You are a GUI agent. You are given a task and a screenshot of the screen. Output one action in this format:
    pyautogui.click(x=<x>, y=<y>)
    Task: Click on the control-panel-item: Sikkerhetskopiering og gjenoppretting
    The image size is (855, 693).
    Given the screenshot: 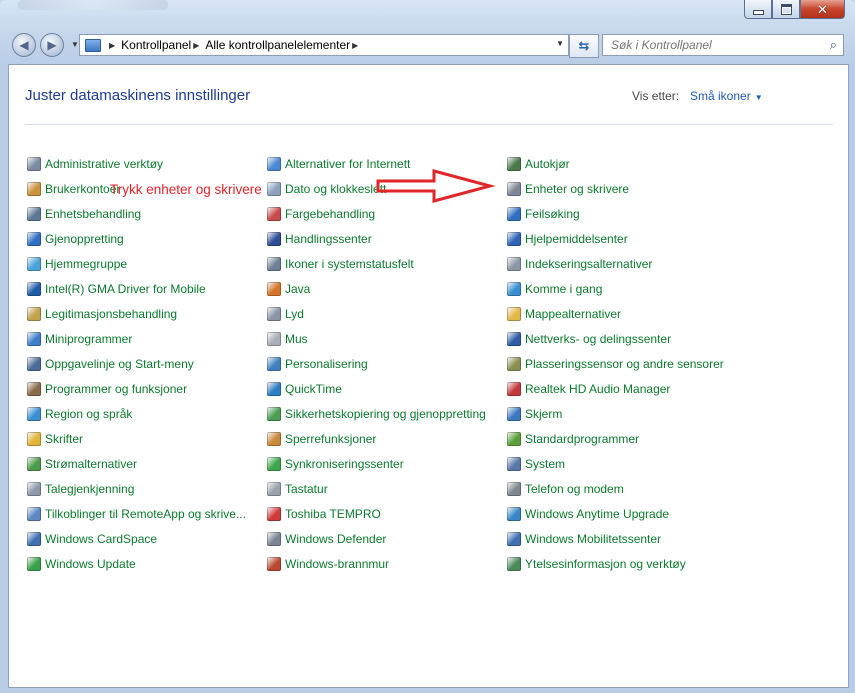 What is the action you would take?
    pyautogui.click(x=376, y=413)
    